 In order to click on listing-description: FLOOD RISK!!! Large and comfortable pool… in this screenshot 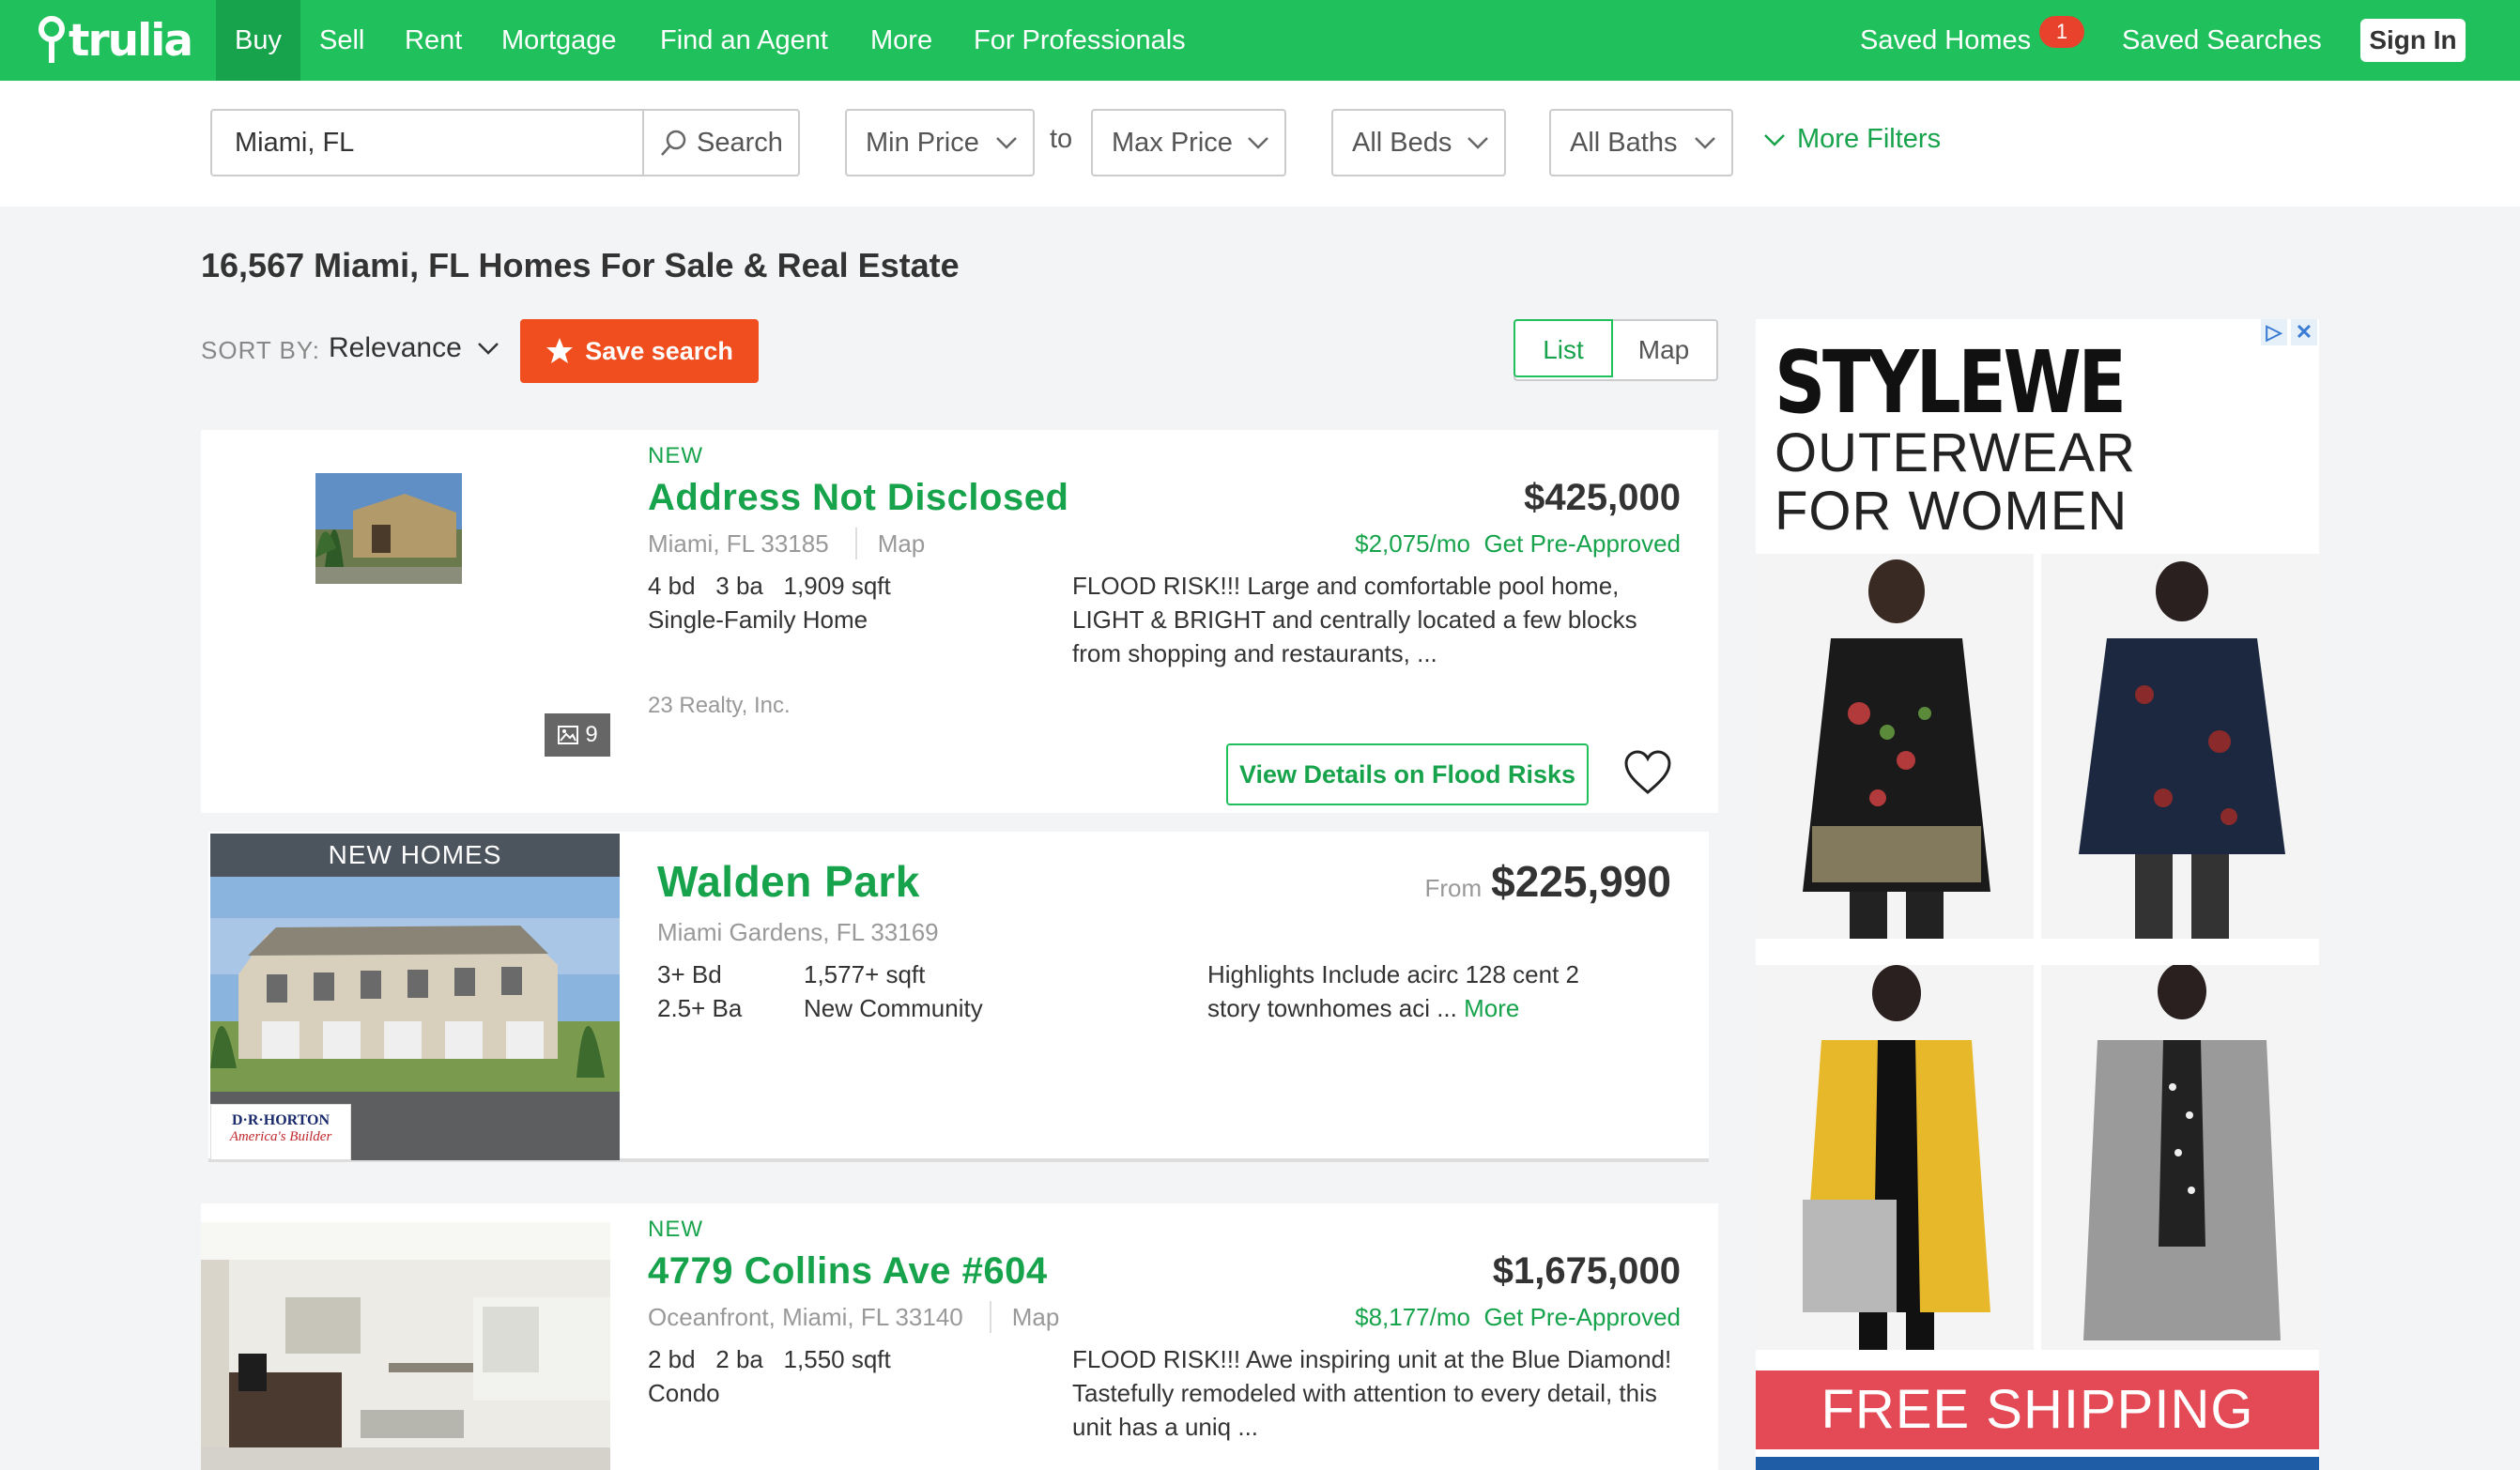, I will do `click(1354, 619)`.